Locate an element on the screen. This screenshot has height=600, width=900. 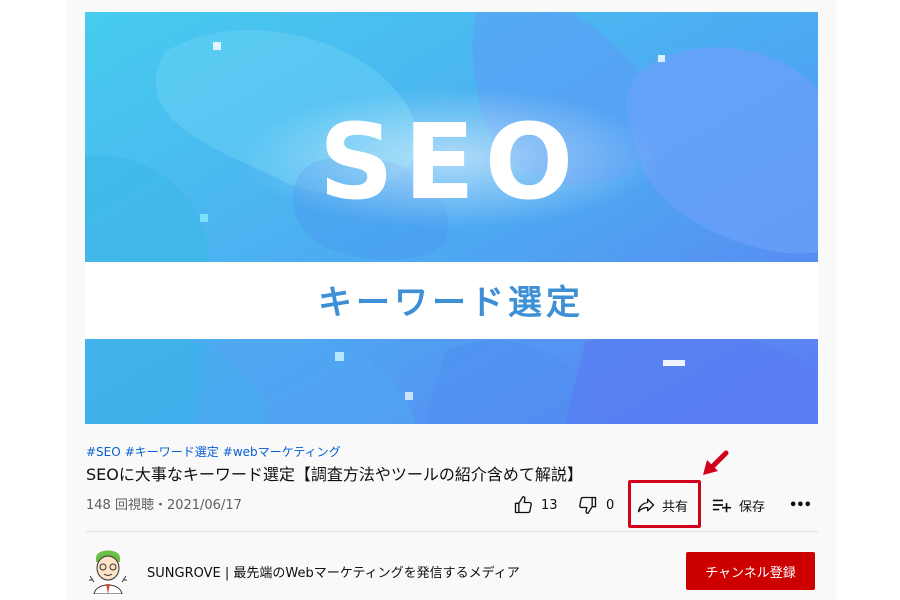
dislike-button: 0 is located at coordinates (596, 505).